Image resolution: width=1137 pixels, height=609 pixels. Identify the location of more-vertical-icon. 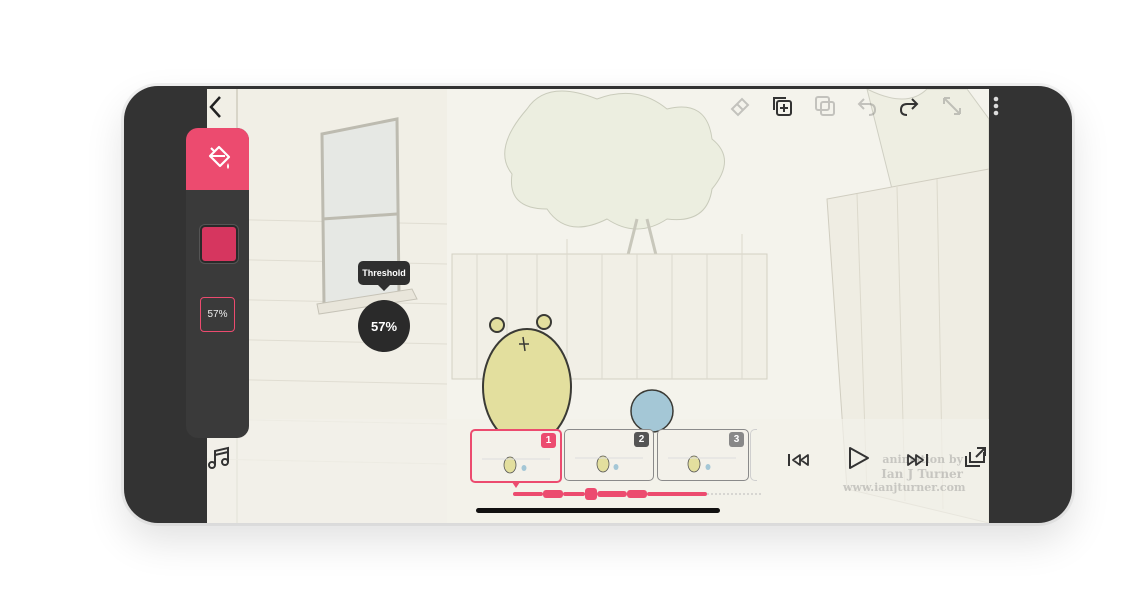
(996, 106).